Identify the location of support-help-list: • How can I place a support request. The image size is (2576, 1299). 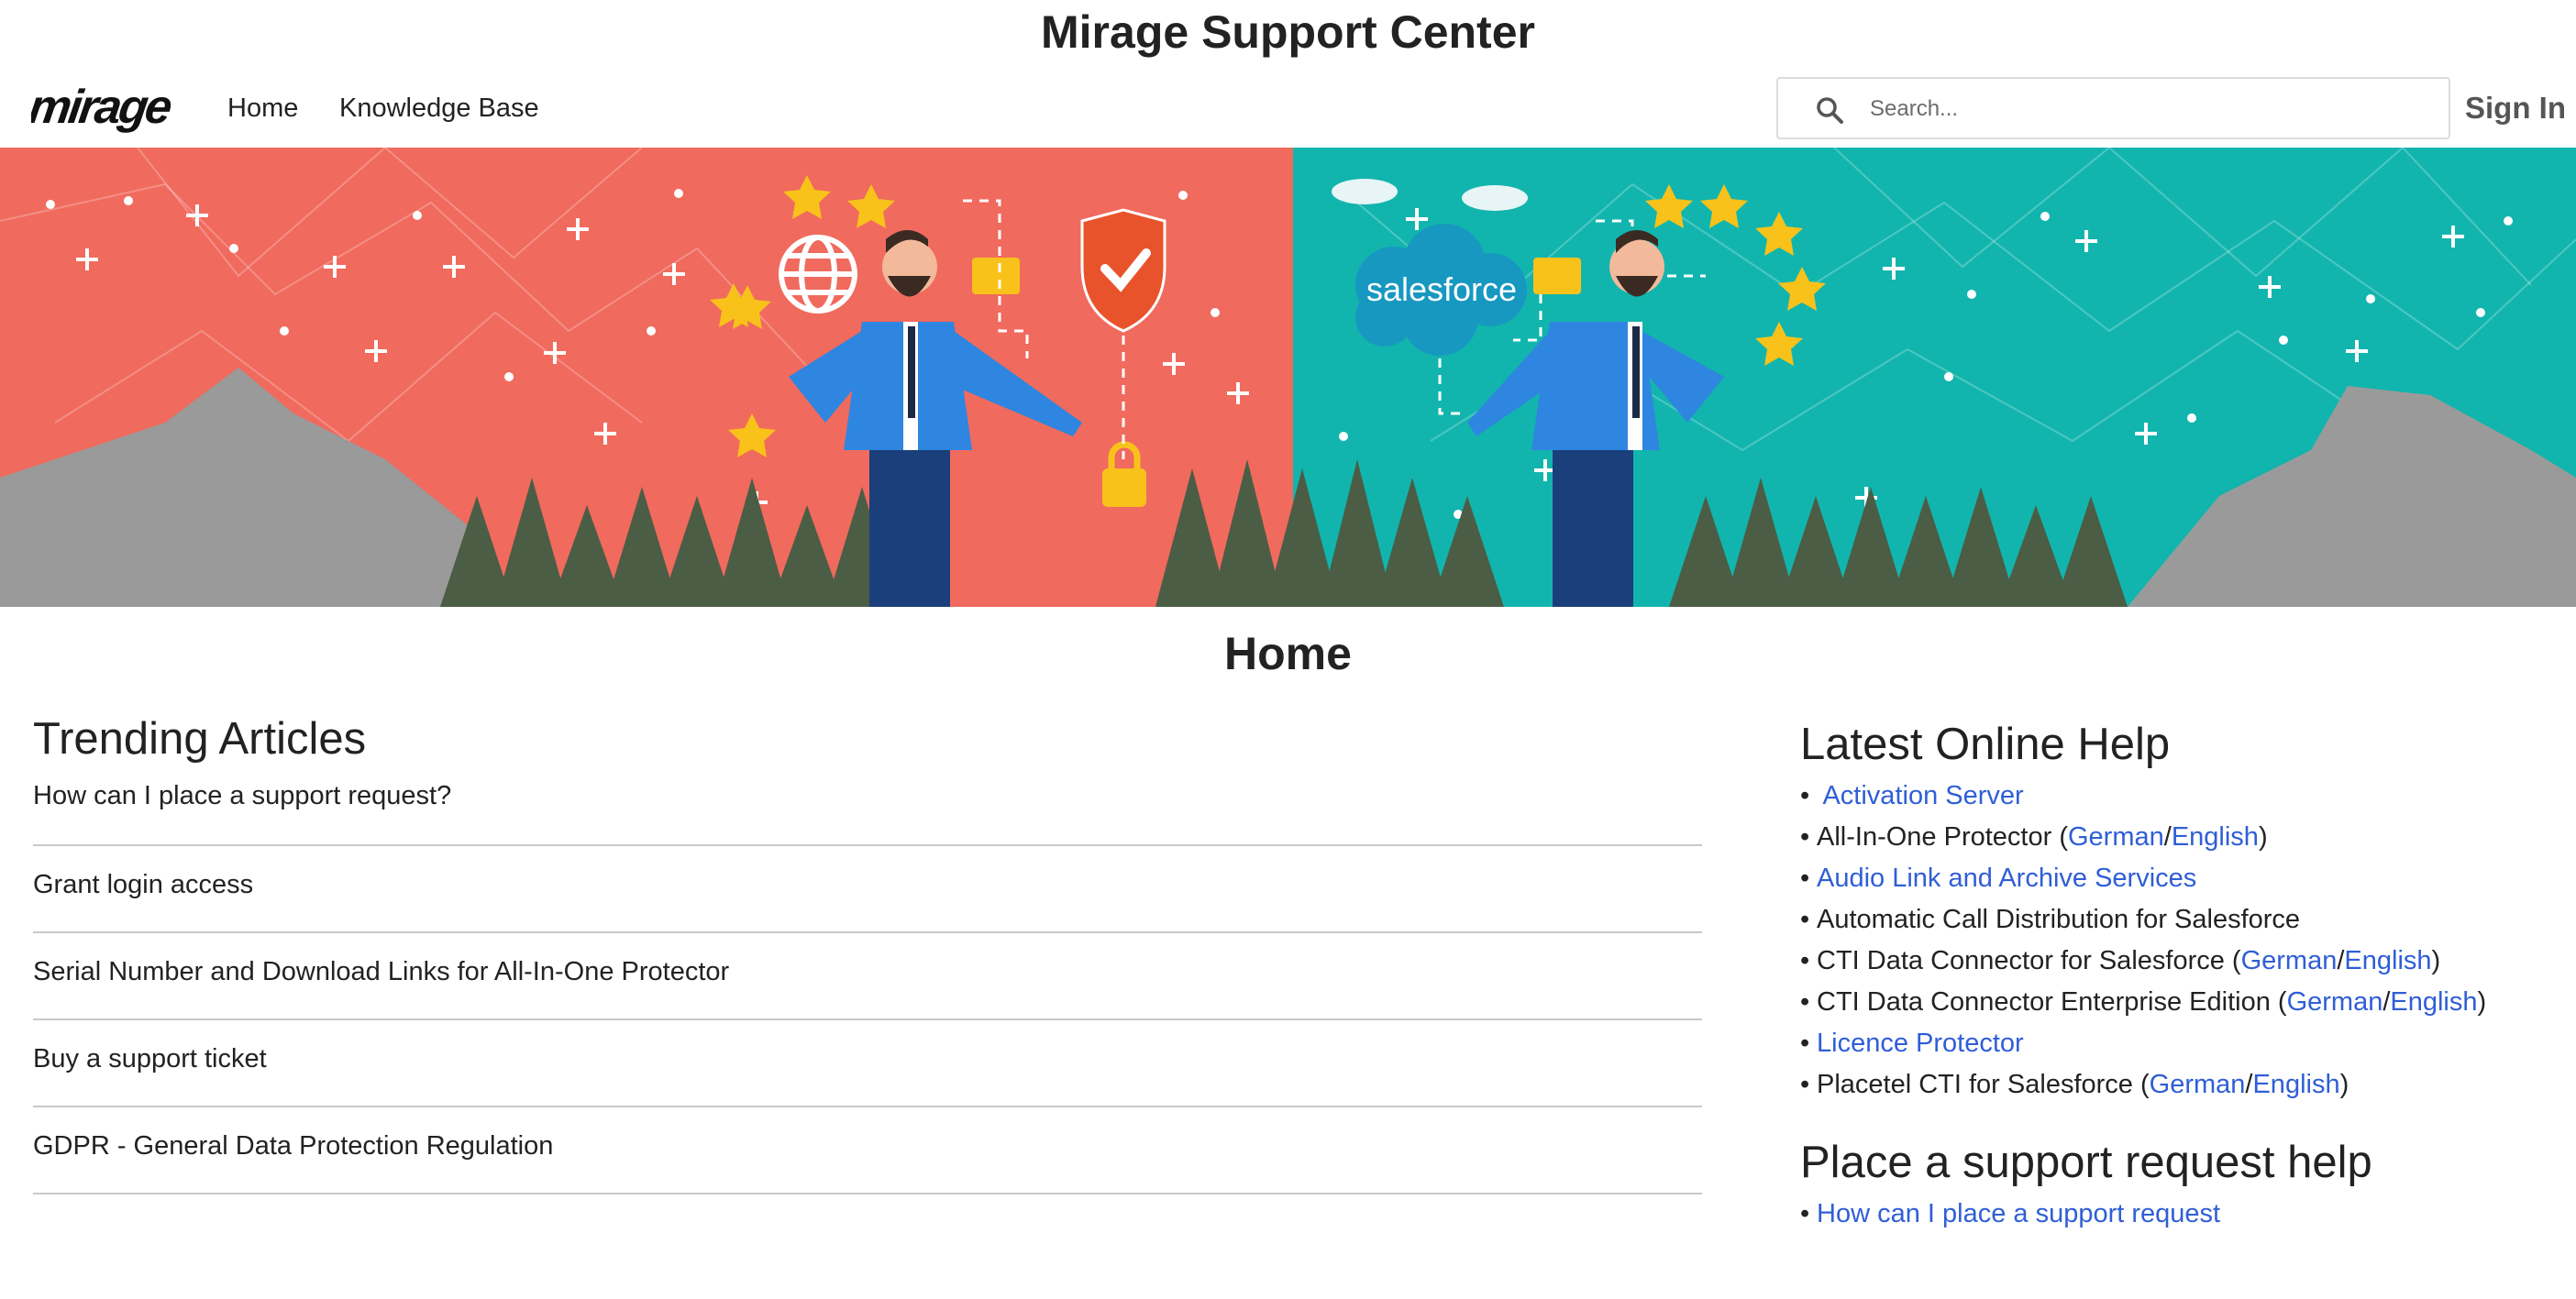
(2176, 1214).